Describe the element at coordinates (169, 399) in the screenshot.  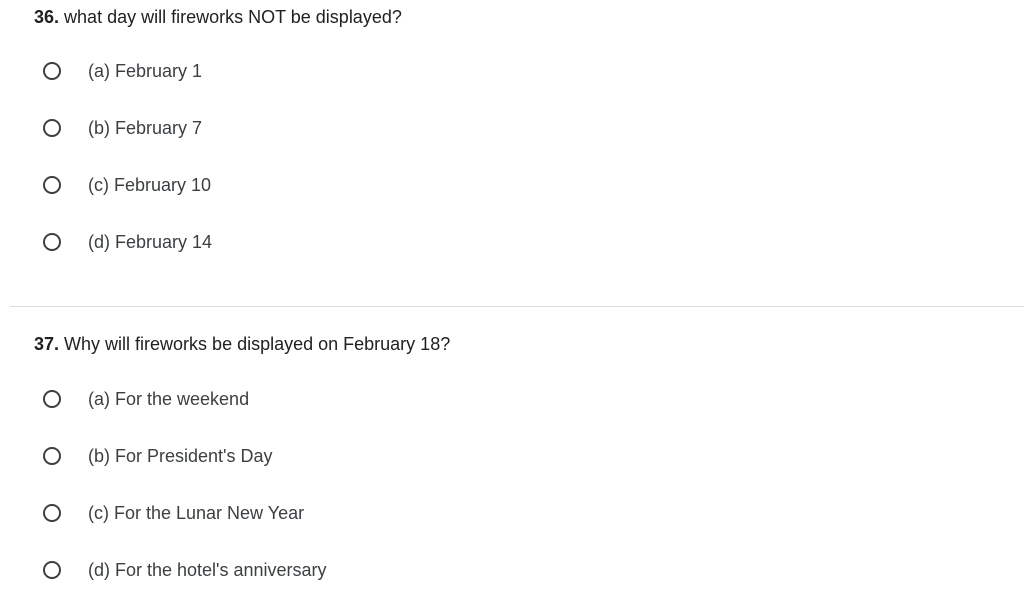
I see `option-label: (a) For the weekend` at that location.